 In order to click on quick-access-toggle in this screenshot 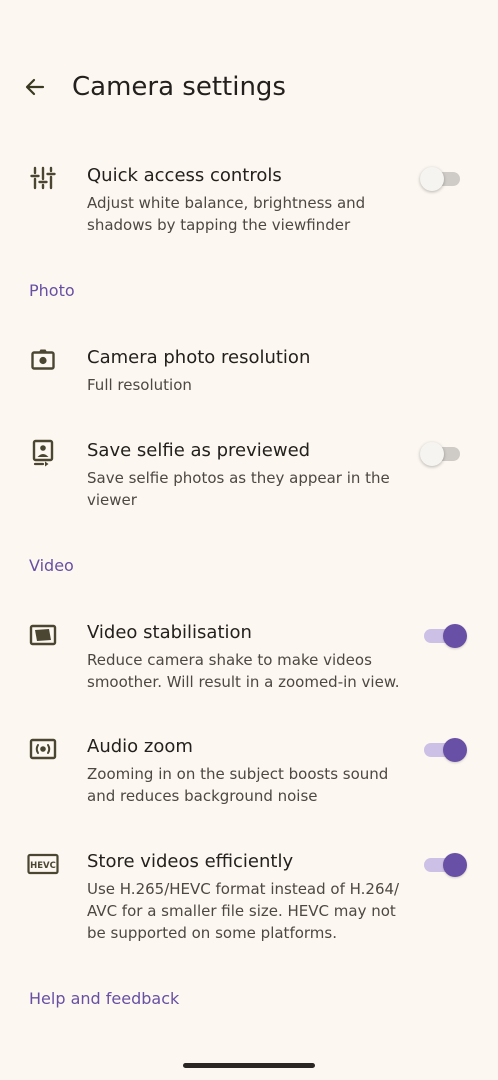, I will do `click(441, 179)`.